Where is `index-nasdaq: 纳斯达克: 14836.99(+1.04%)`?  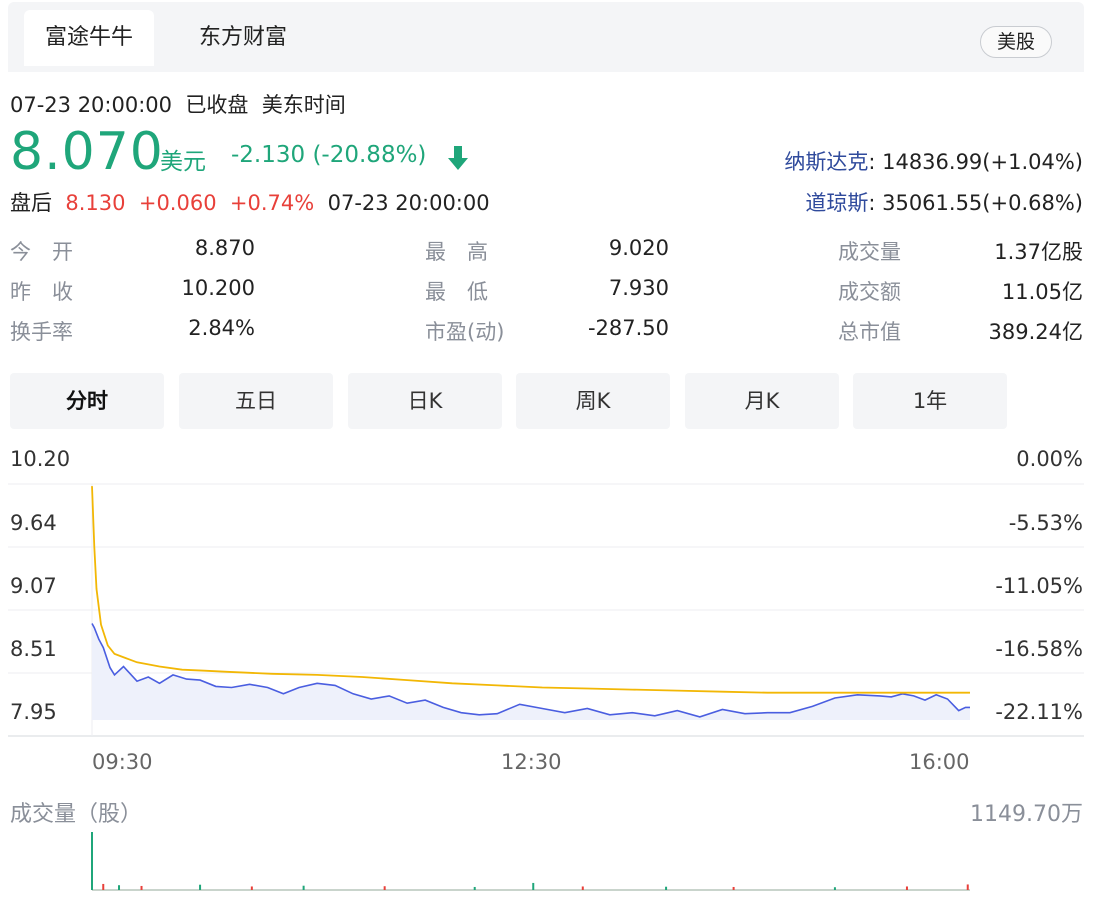 index-nasdaq: 纳斯达克: 14836.99(+1.04%) is located at coordinates (933, 161).